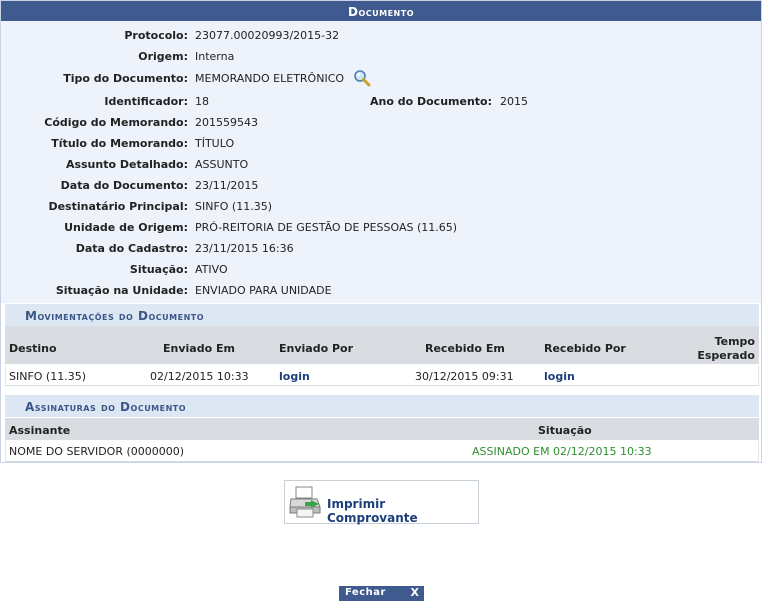 Image resolution: width=763 pixels, height=608 pixels. I want to click on field-value: Interna, so click(215, 56).